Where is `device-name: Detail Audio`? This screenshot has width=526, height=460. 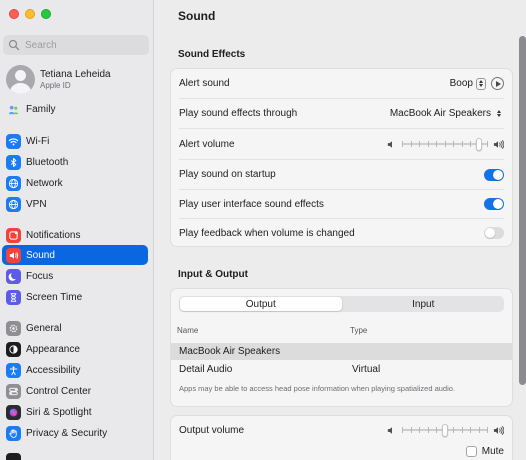
device-name: Detail Audio is located at coordinates (206, 369).